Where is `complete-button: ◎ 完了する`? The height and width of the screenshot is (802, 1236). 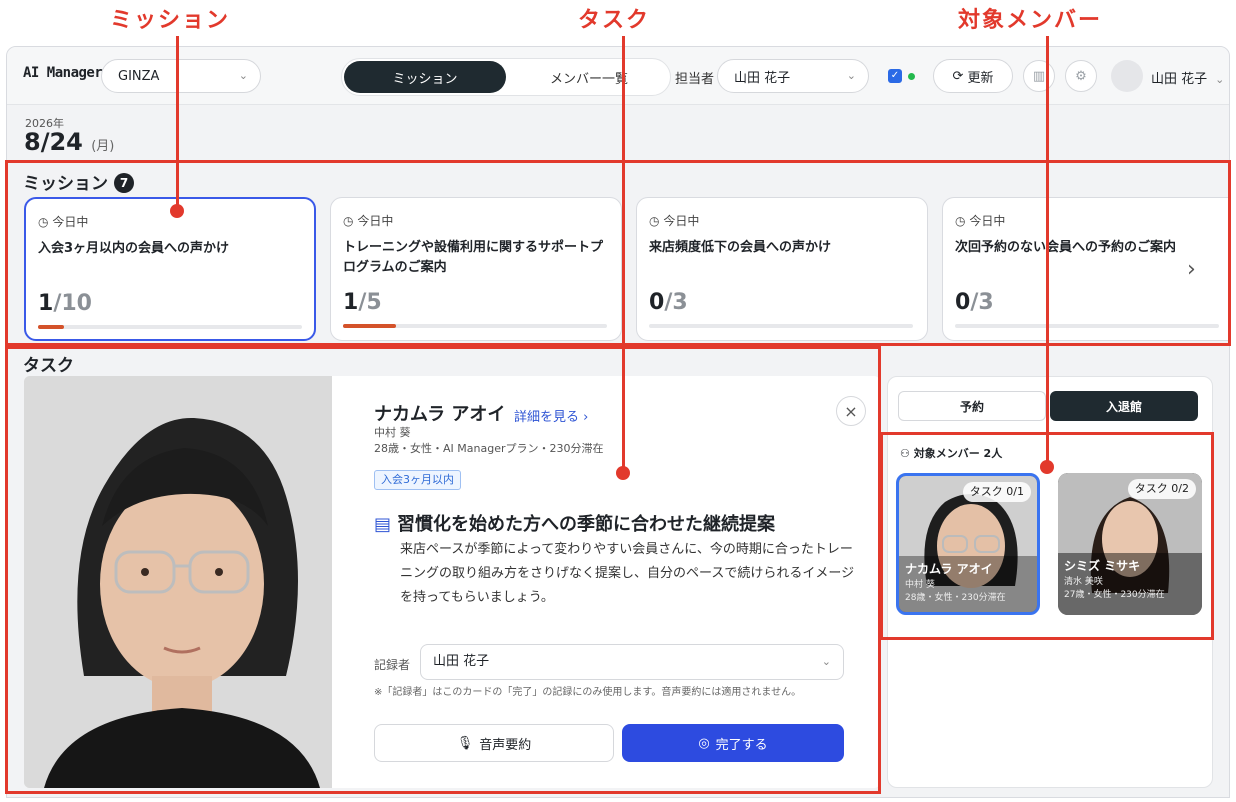 complete-button: ◎ 完了する is located at coordinates (733, 743).